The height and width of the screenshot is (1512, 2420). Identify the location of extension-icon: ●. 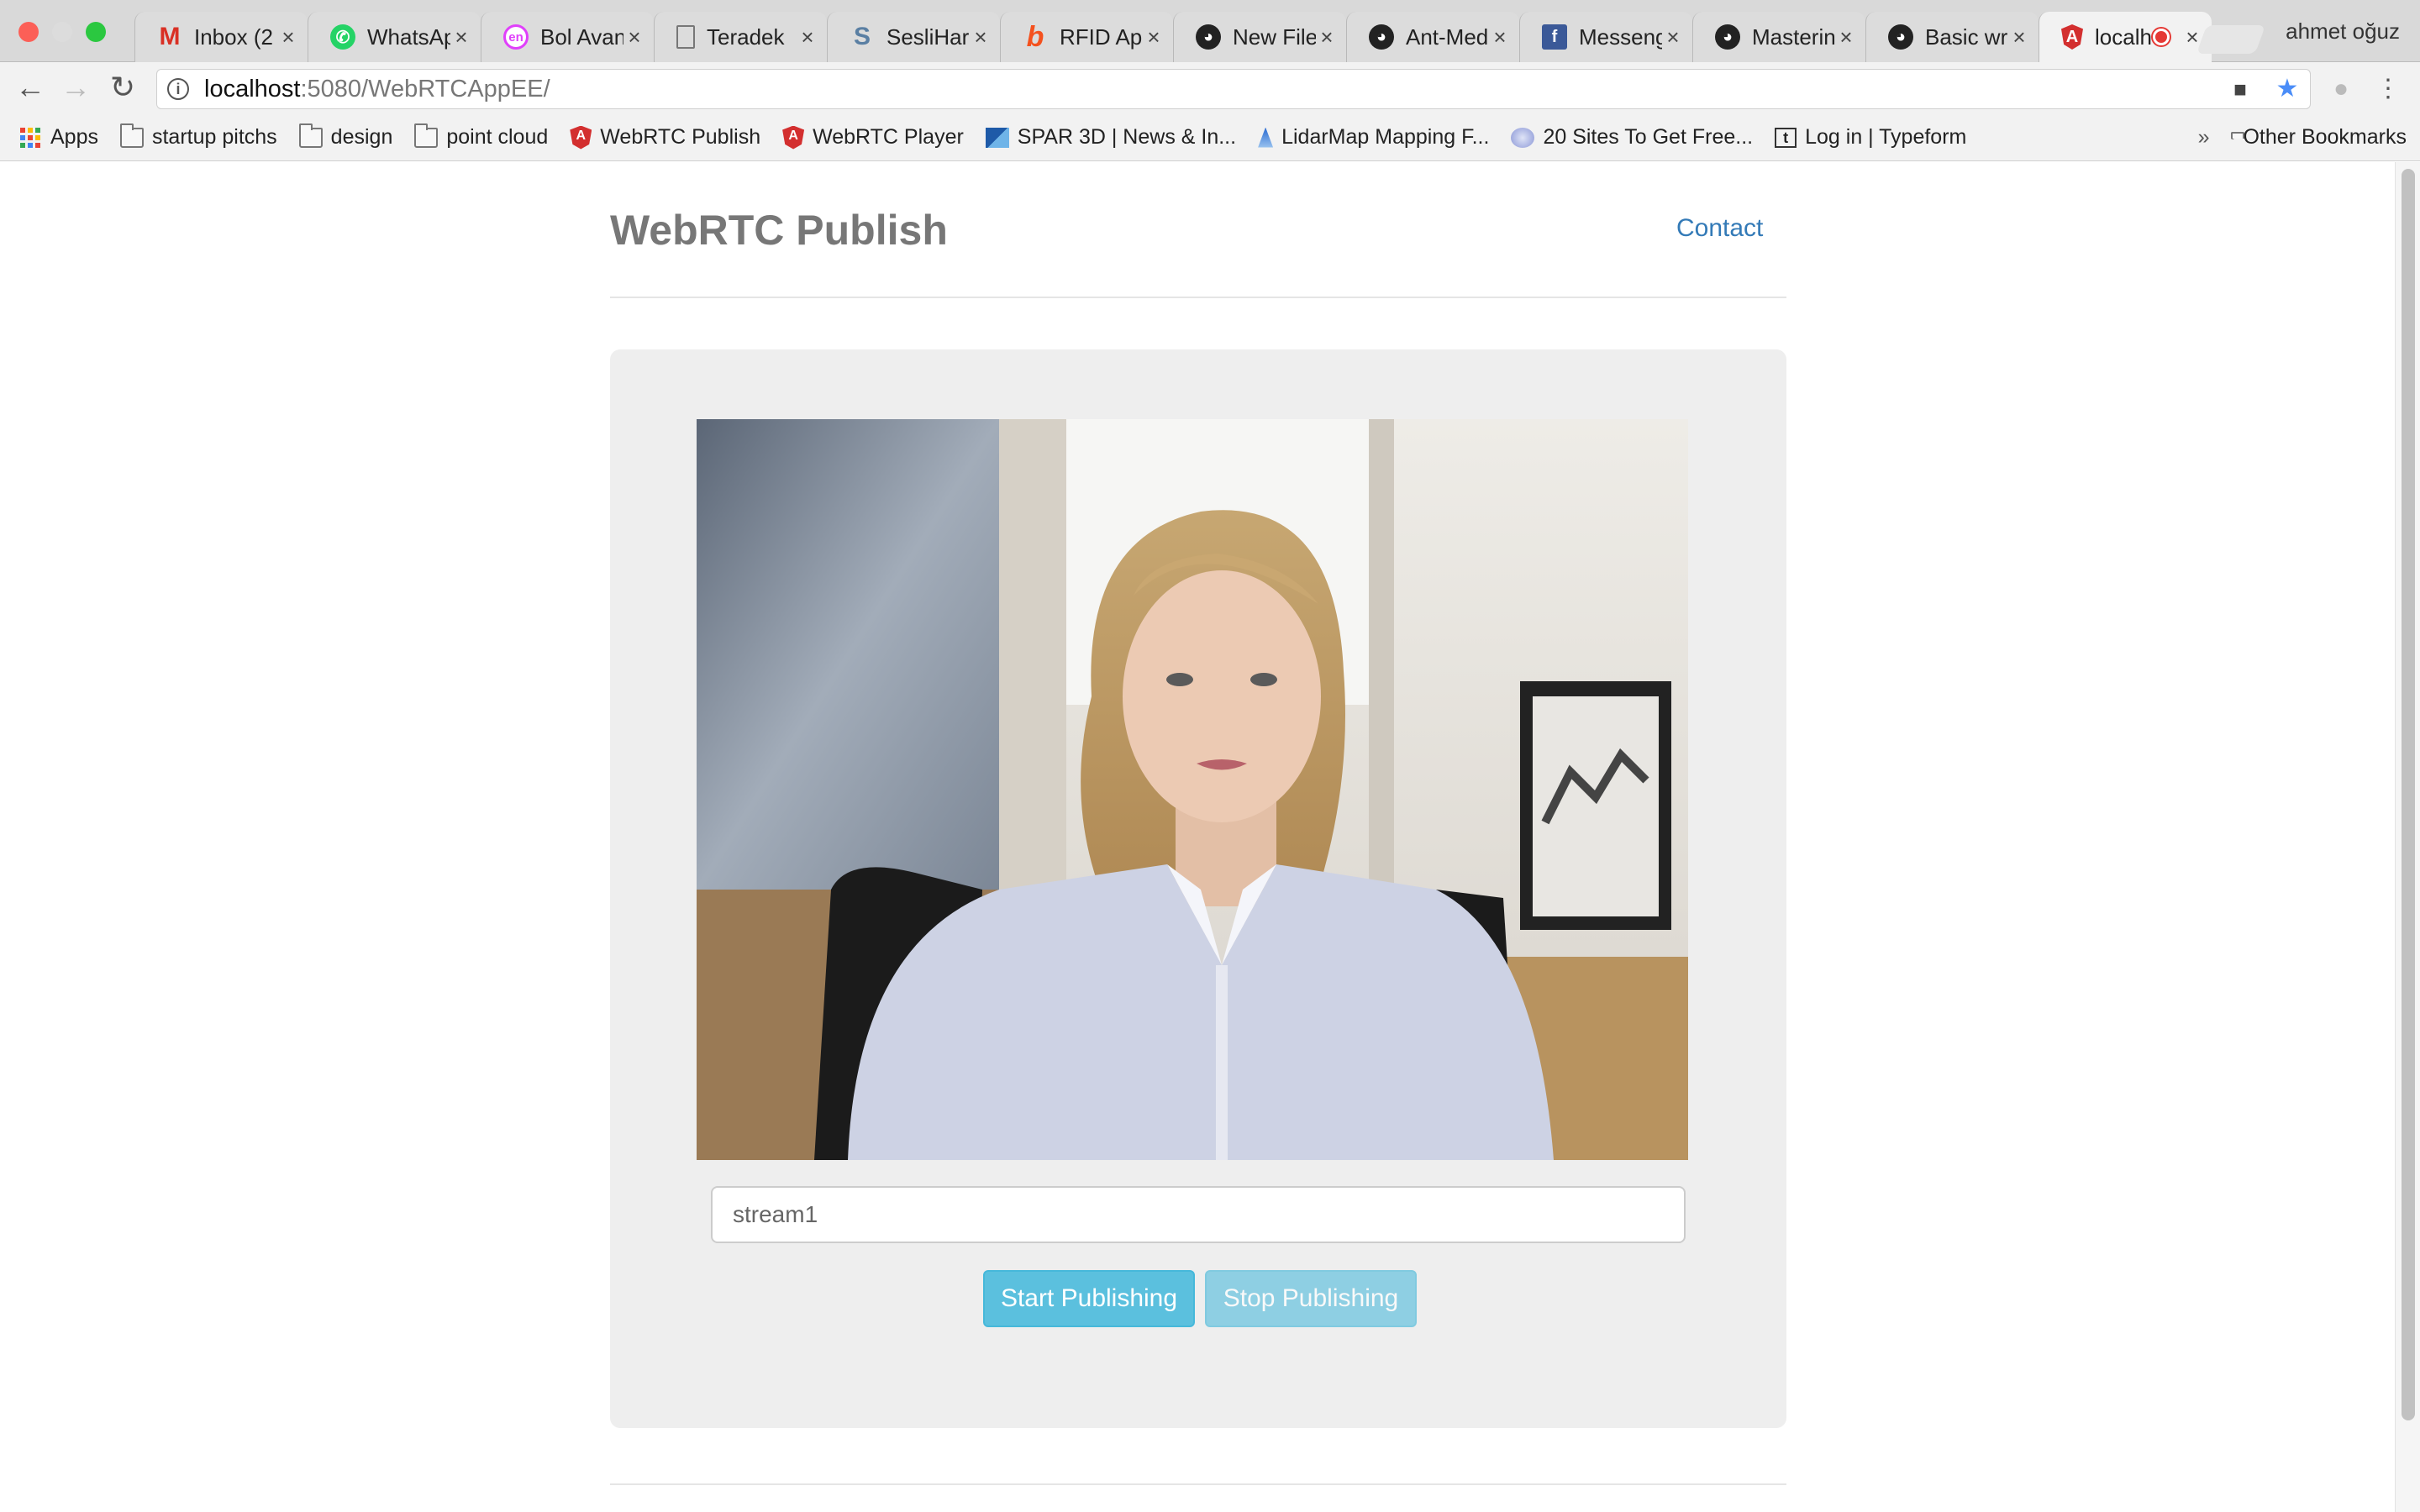
(2341, 89).